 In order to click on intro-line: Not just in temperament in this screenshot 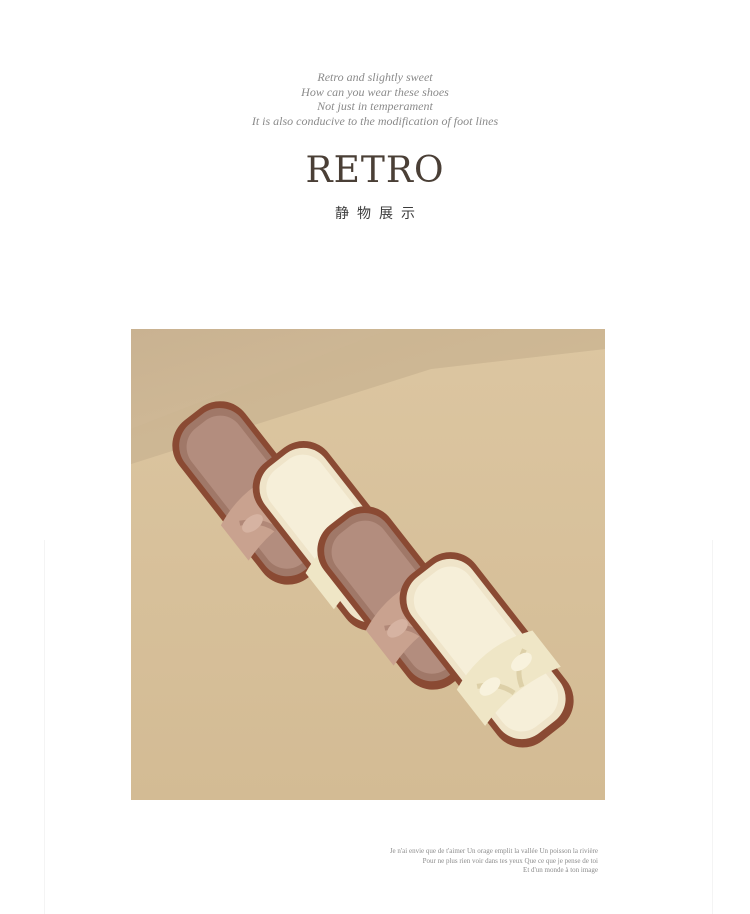, I will do `click(375, 106)`.